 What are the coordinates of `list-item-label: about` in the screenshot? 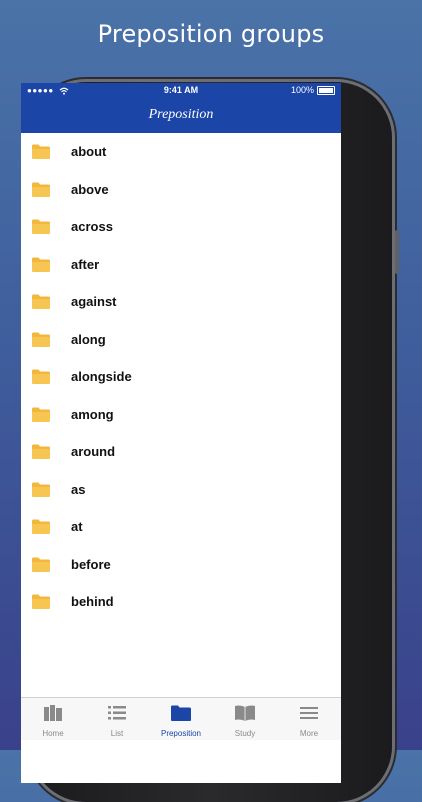 It's located at (89, 152).